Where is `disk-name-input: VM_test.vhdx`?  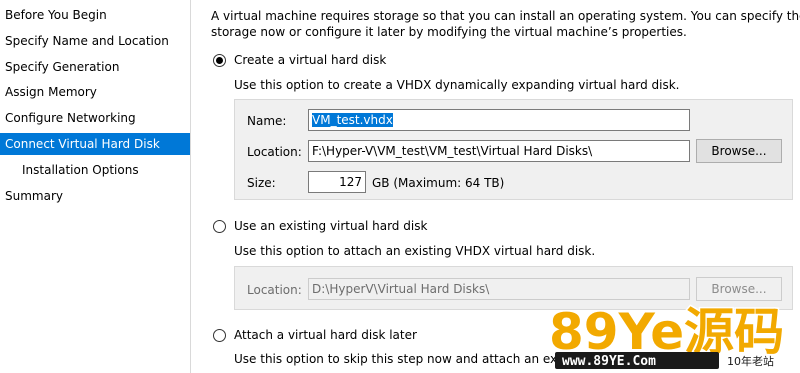 disk-name-input: VM_test.vhdx is located at coordinates (499, 120).